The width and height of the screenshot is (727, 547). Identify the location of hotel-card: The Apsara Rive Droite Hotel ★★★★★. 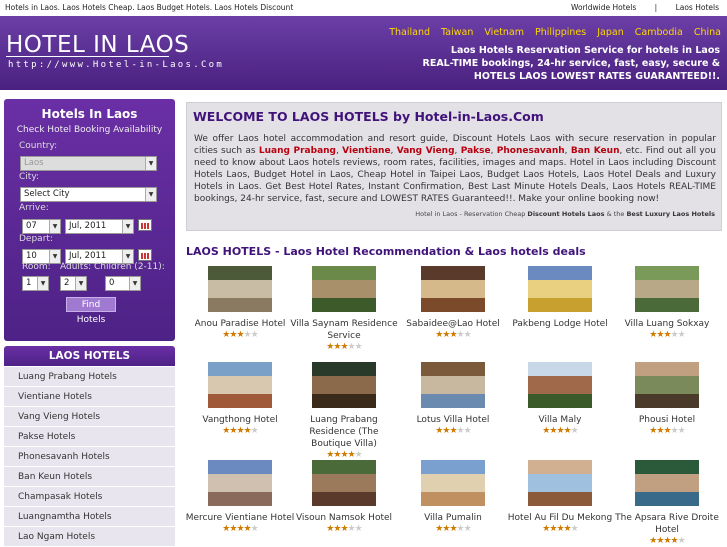
(667, 503).